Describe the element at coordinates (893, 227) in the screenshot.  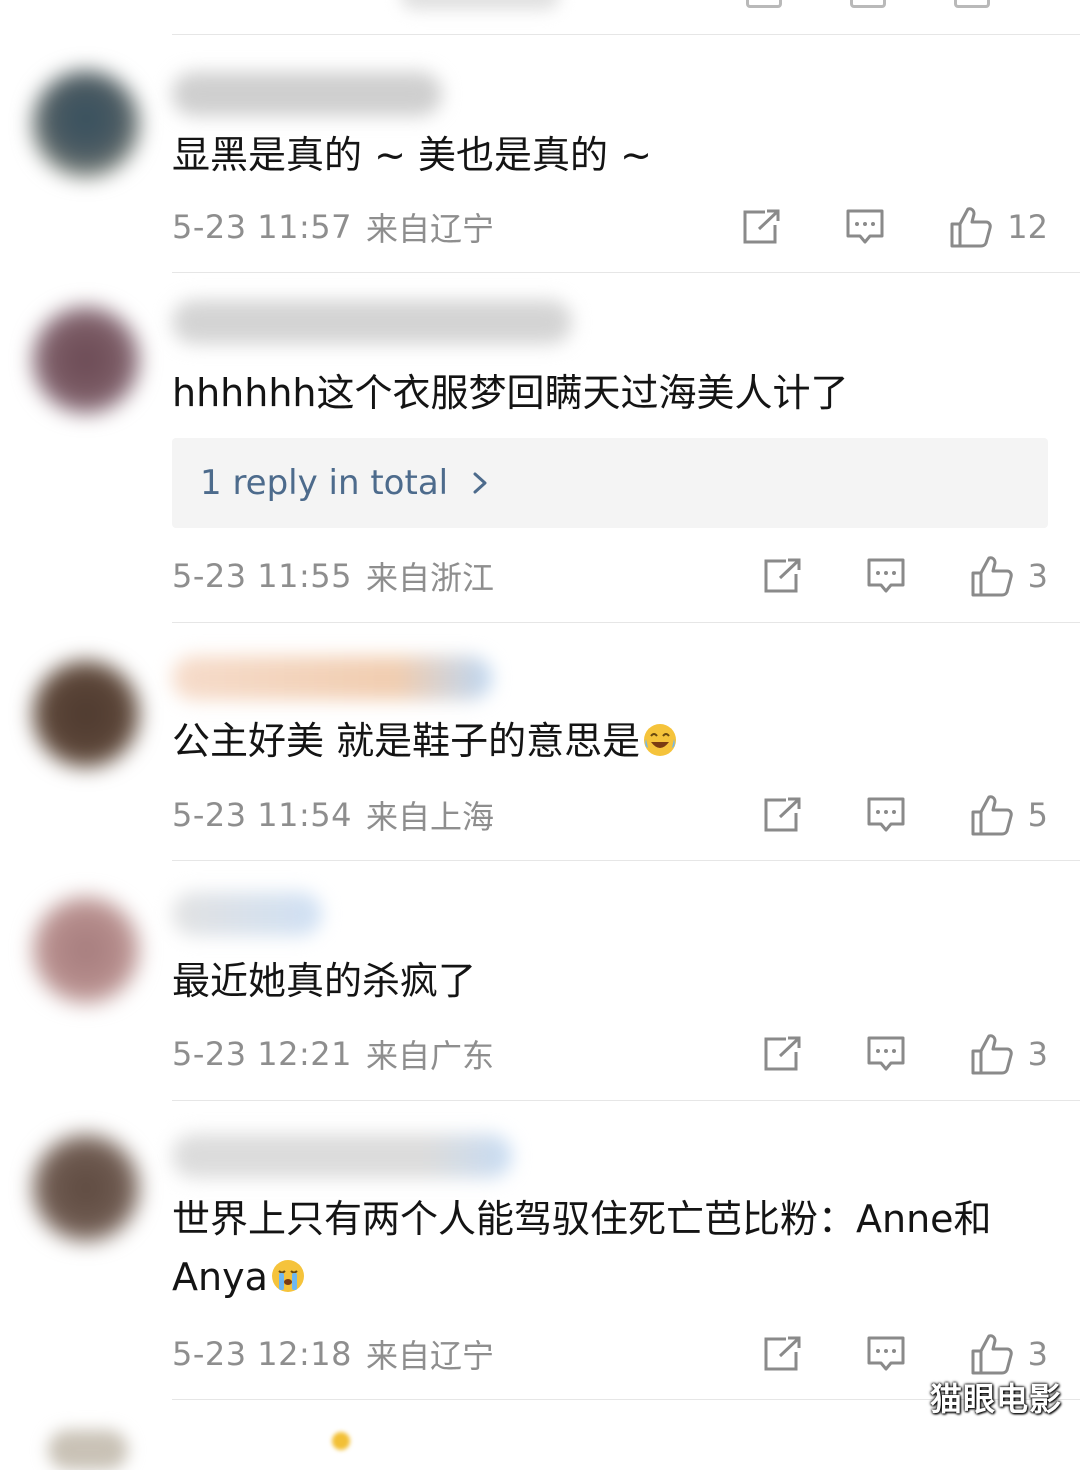
I see `comment-actions: 12` at that location.